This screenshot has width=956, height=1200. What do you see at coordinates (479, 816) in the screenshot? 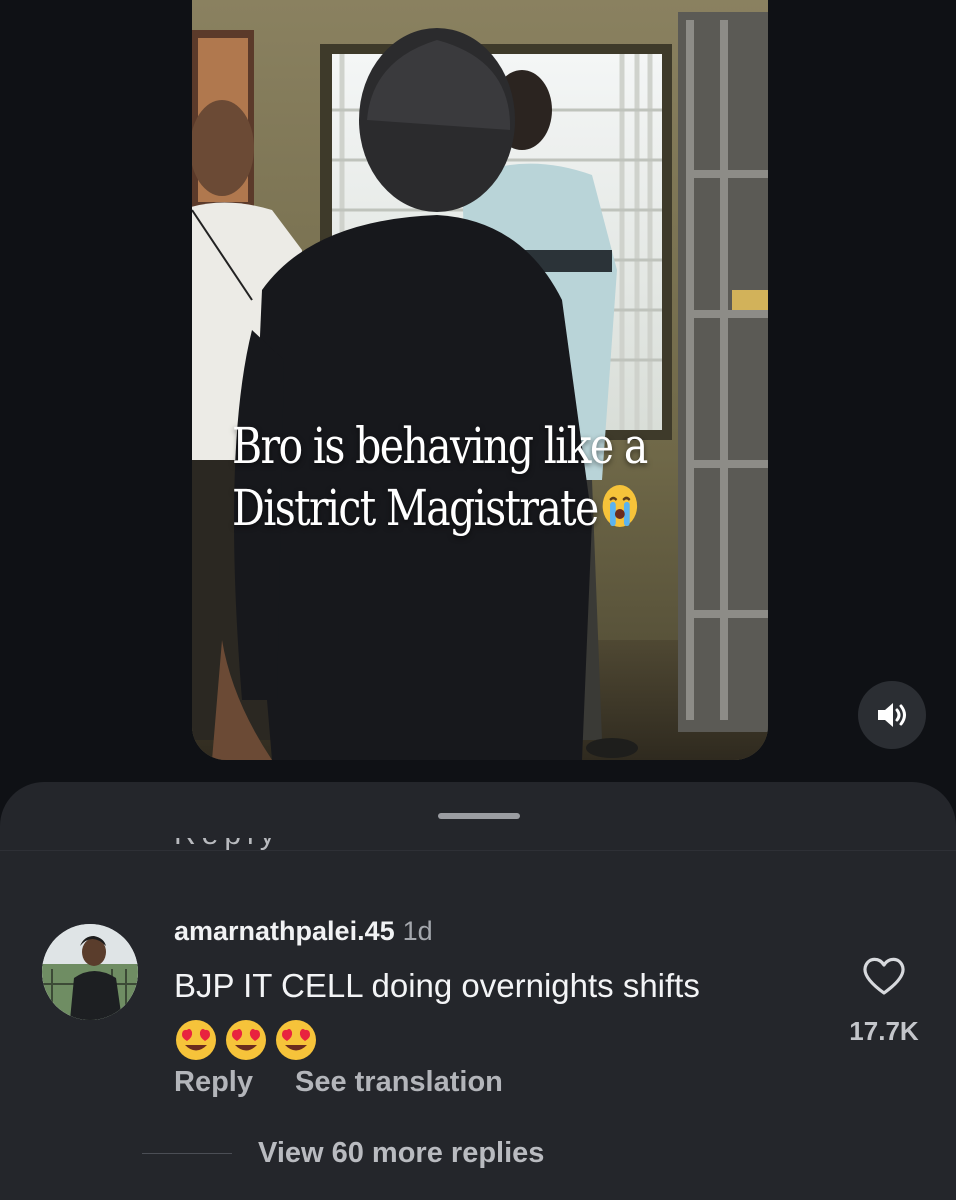
I see `sheet-drag-handle` at bounding box center [479, 816].